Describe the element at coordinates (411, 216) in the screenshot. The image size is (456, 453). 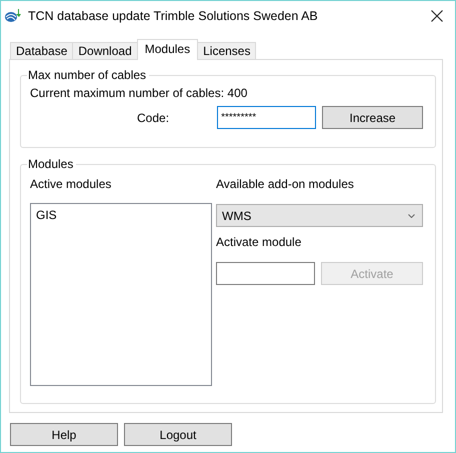
I see `chevron-down-icon` at that location.